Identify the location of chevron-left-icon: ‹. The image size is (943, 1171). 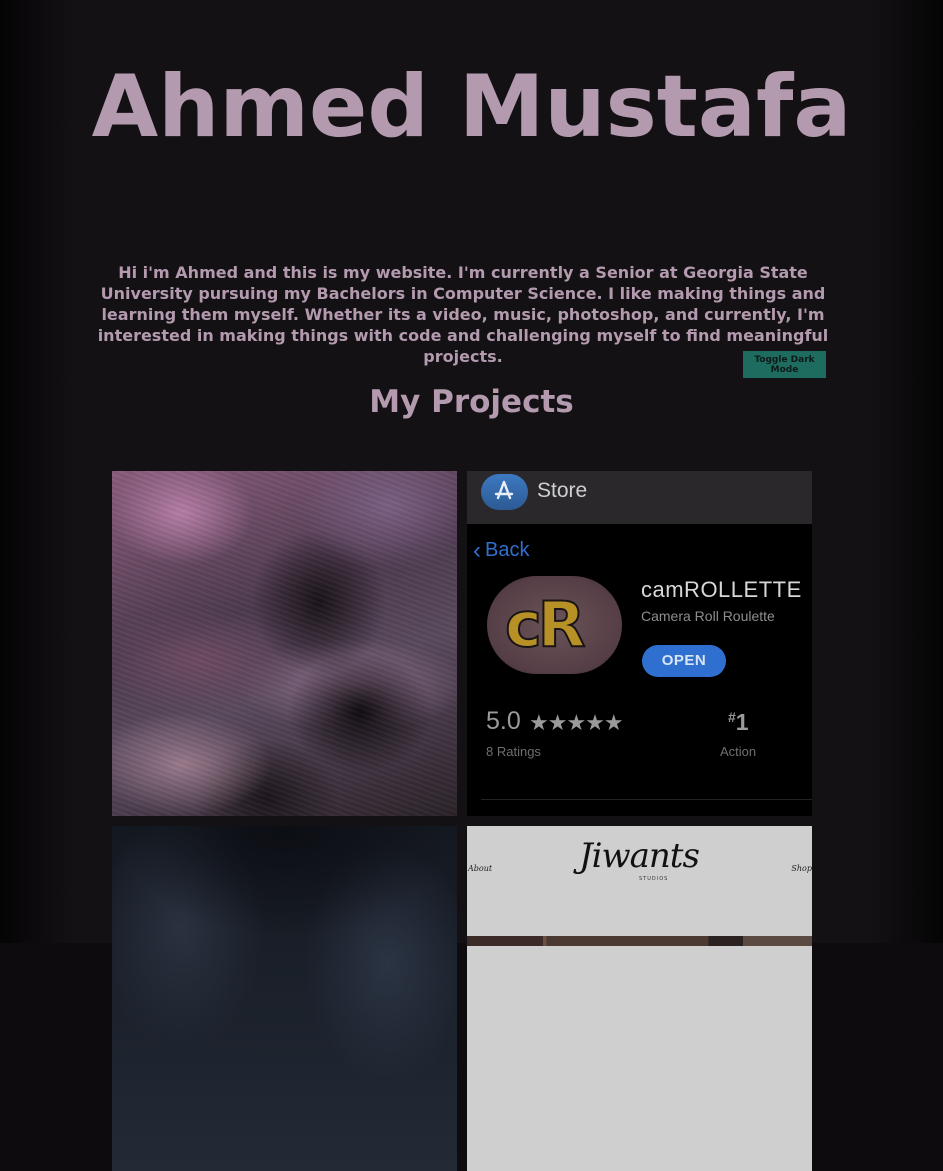
(477, 550).